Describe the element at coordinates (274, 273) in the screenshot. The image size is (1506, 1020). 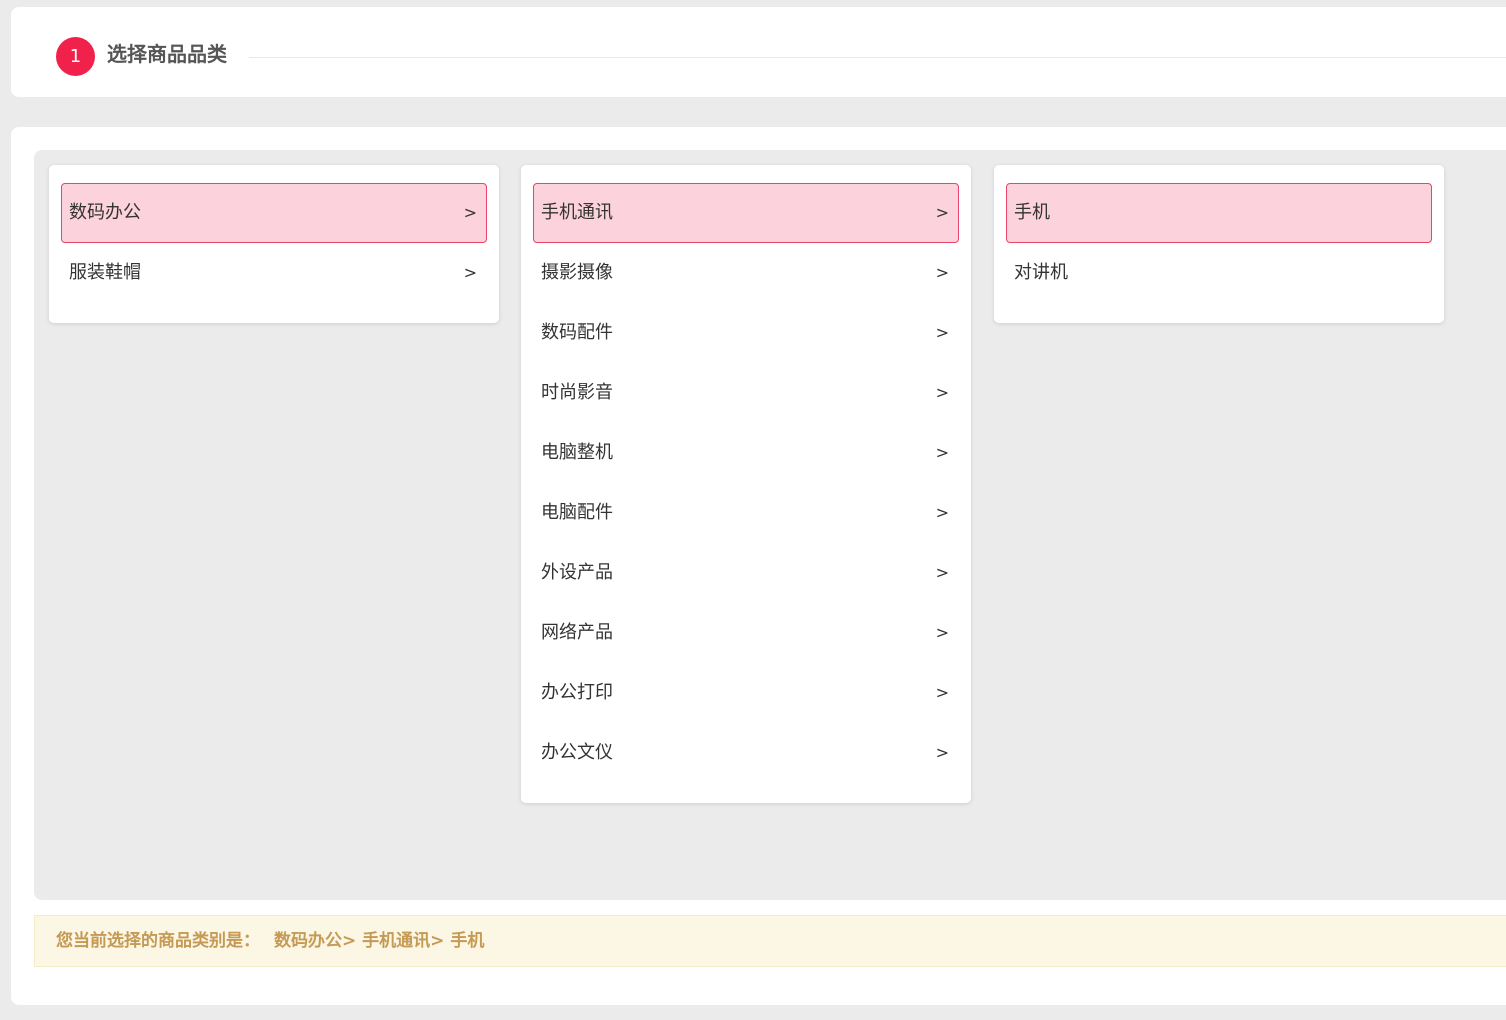
I see `category-item: 服装鞋帽 >` at that location.